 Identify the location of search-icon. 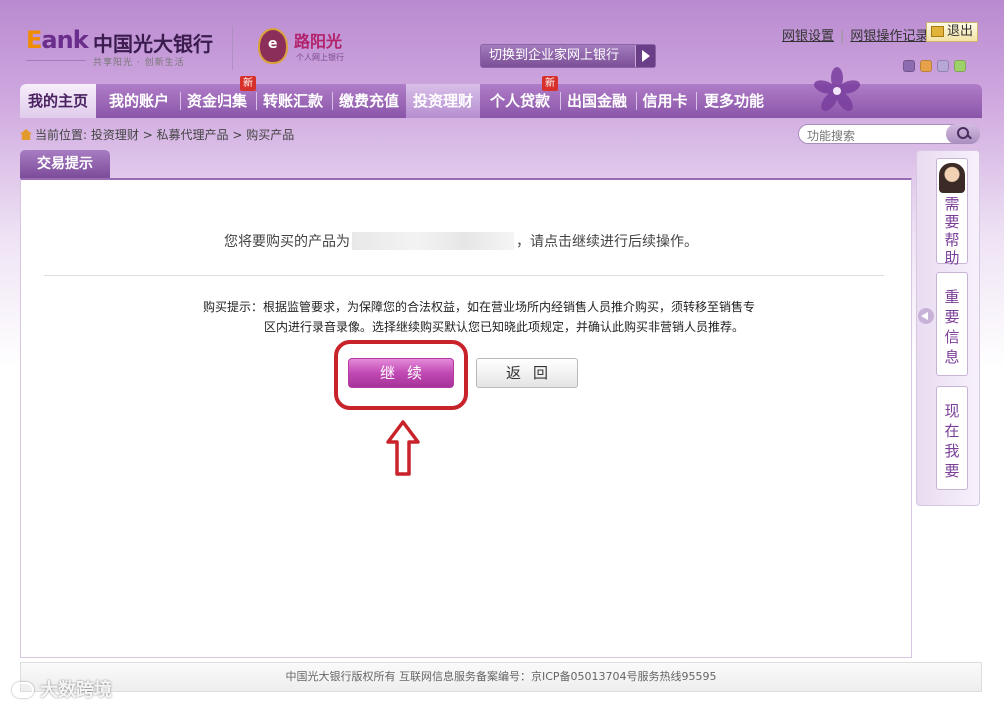
(963, 134).